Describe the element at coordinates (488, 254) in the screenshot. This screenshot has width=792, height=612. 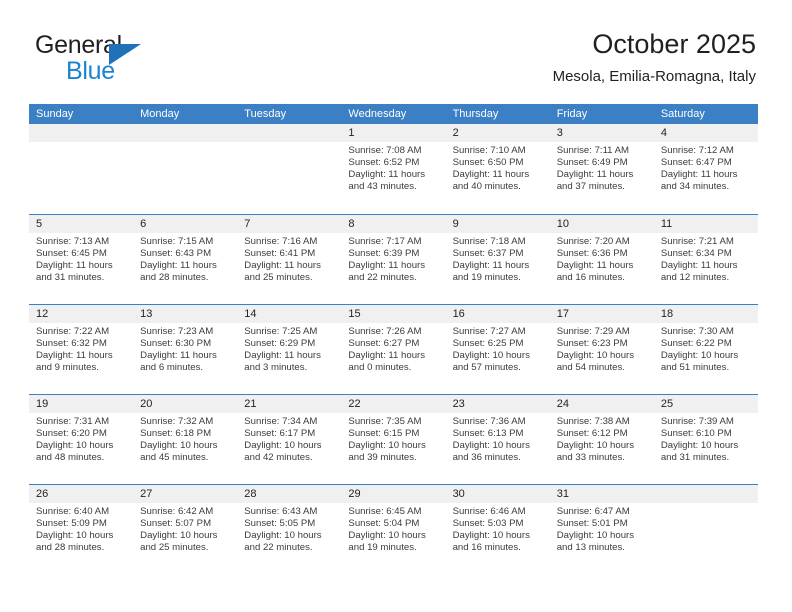
I see `sunset-time: Sunset: 6:37 PM` at that location.